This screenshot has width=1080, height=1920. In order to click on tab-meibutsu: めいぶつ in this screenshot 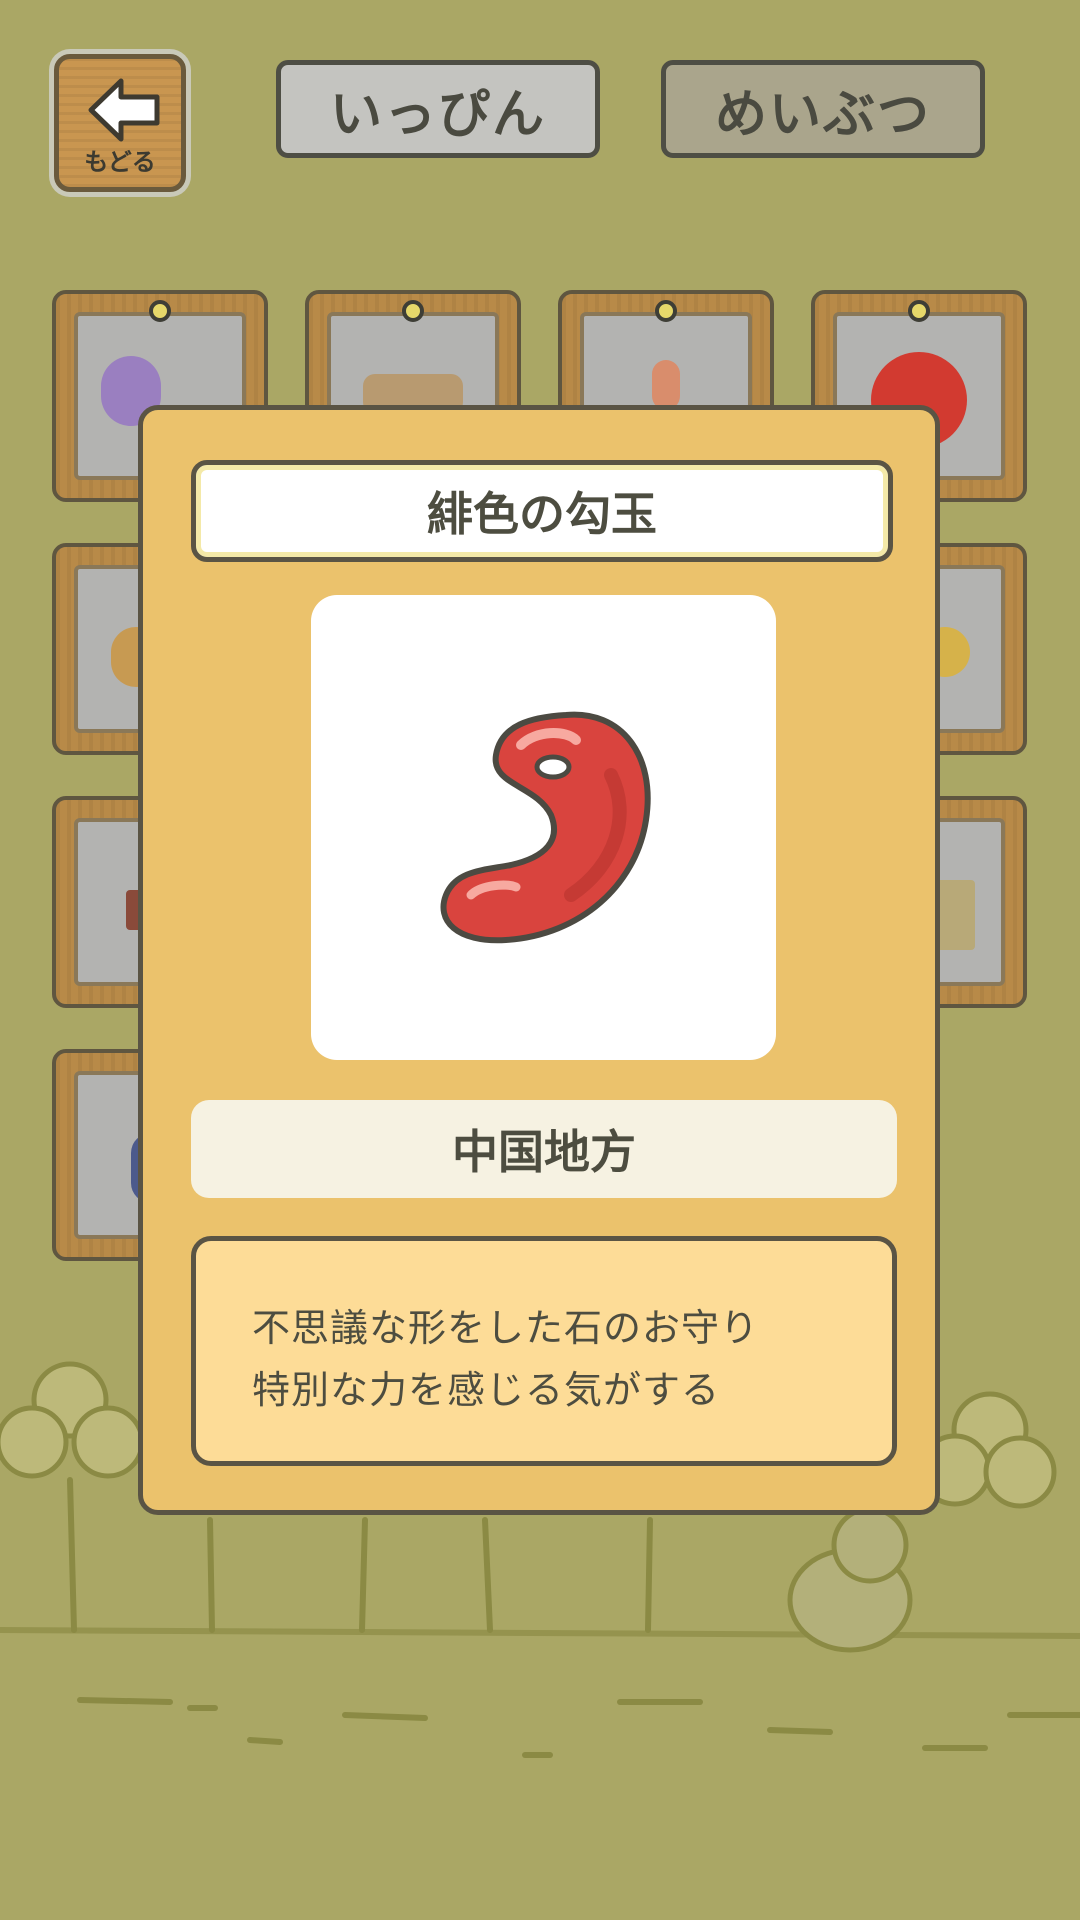, I will do `click(823, 109)`.